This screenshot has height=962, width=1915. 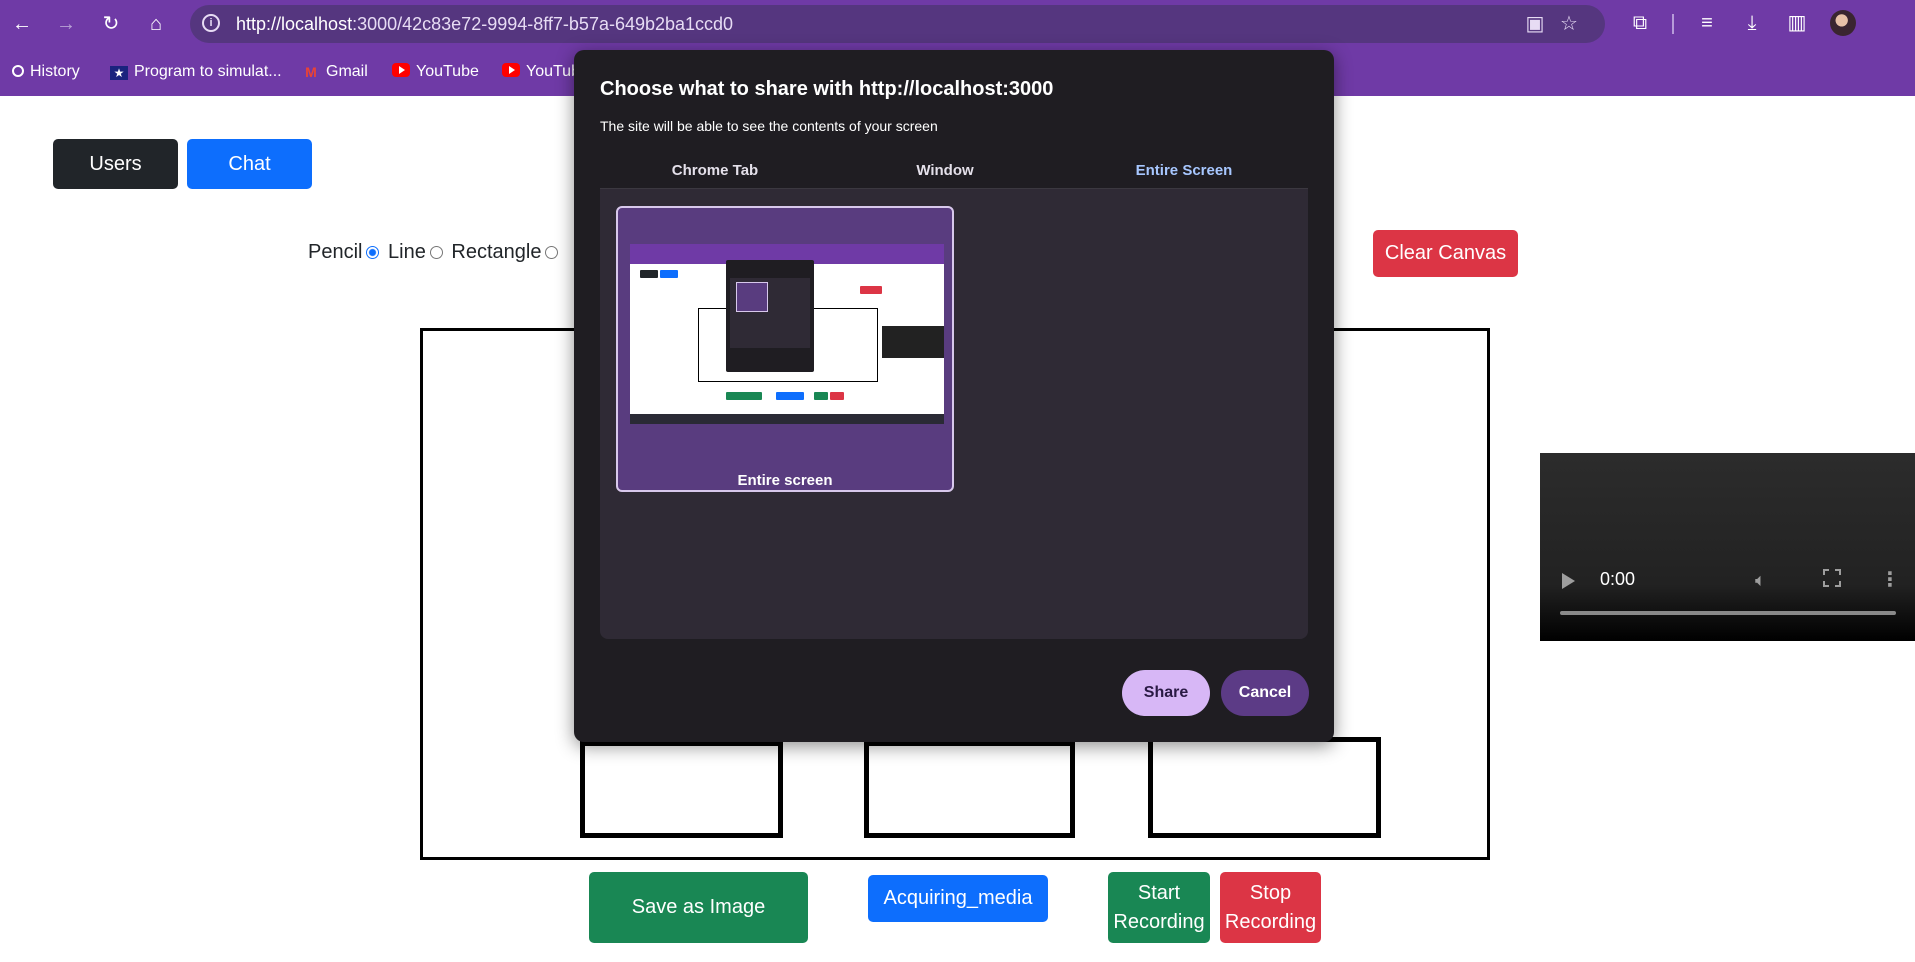 I want to click on cancel-button: Cancel, so click(x=1265, y=693).